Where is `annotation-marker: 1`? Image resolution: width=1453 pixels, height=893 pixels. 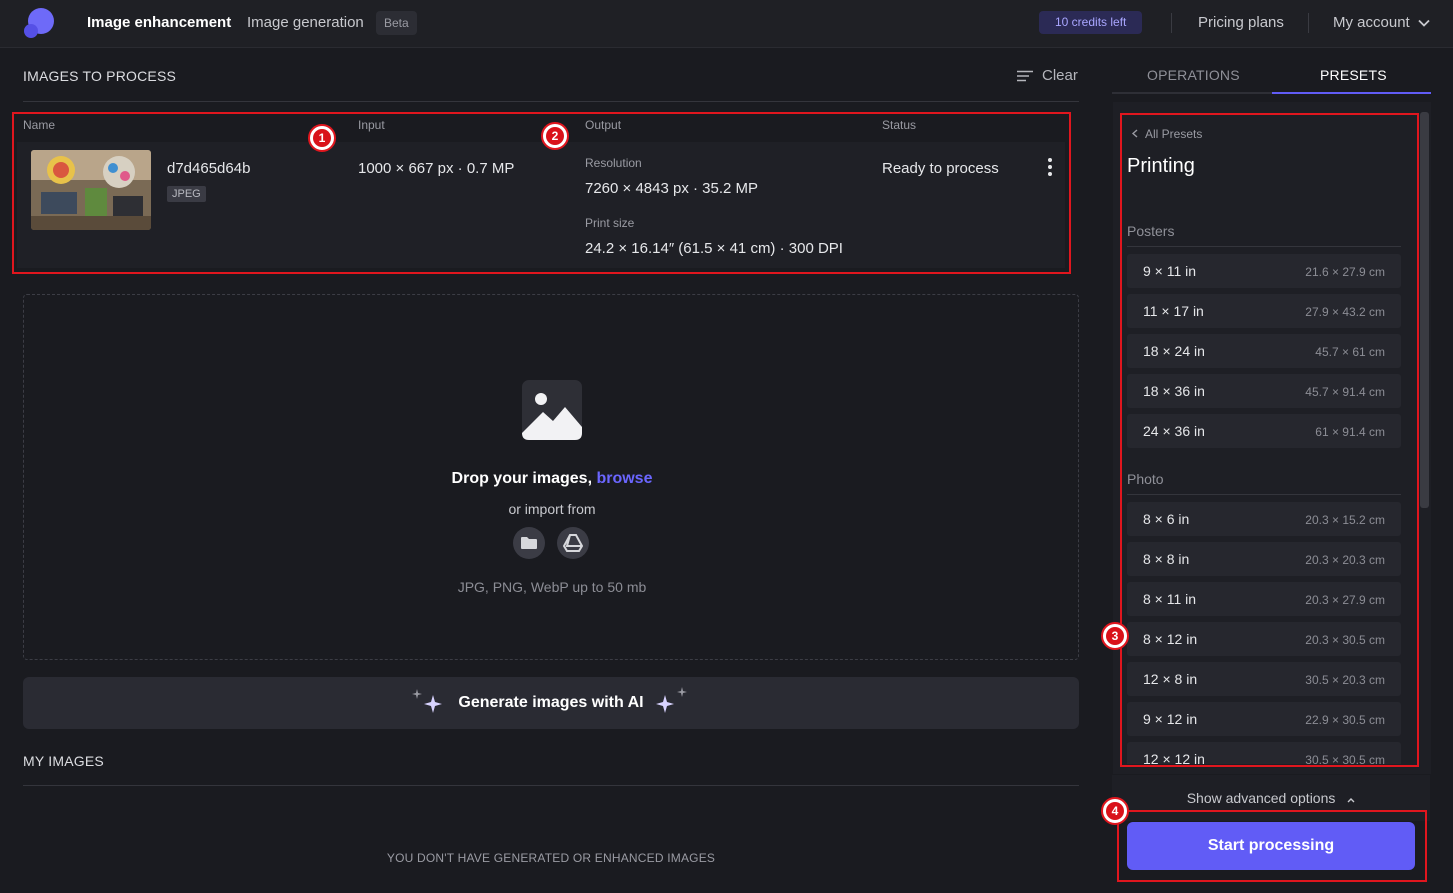 annotation-marker: 1 is located at coordinates (322, 138).